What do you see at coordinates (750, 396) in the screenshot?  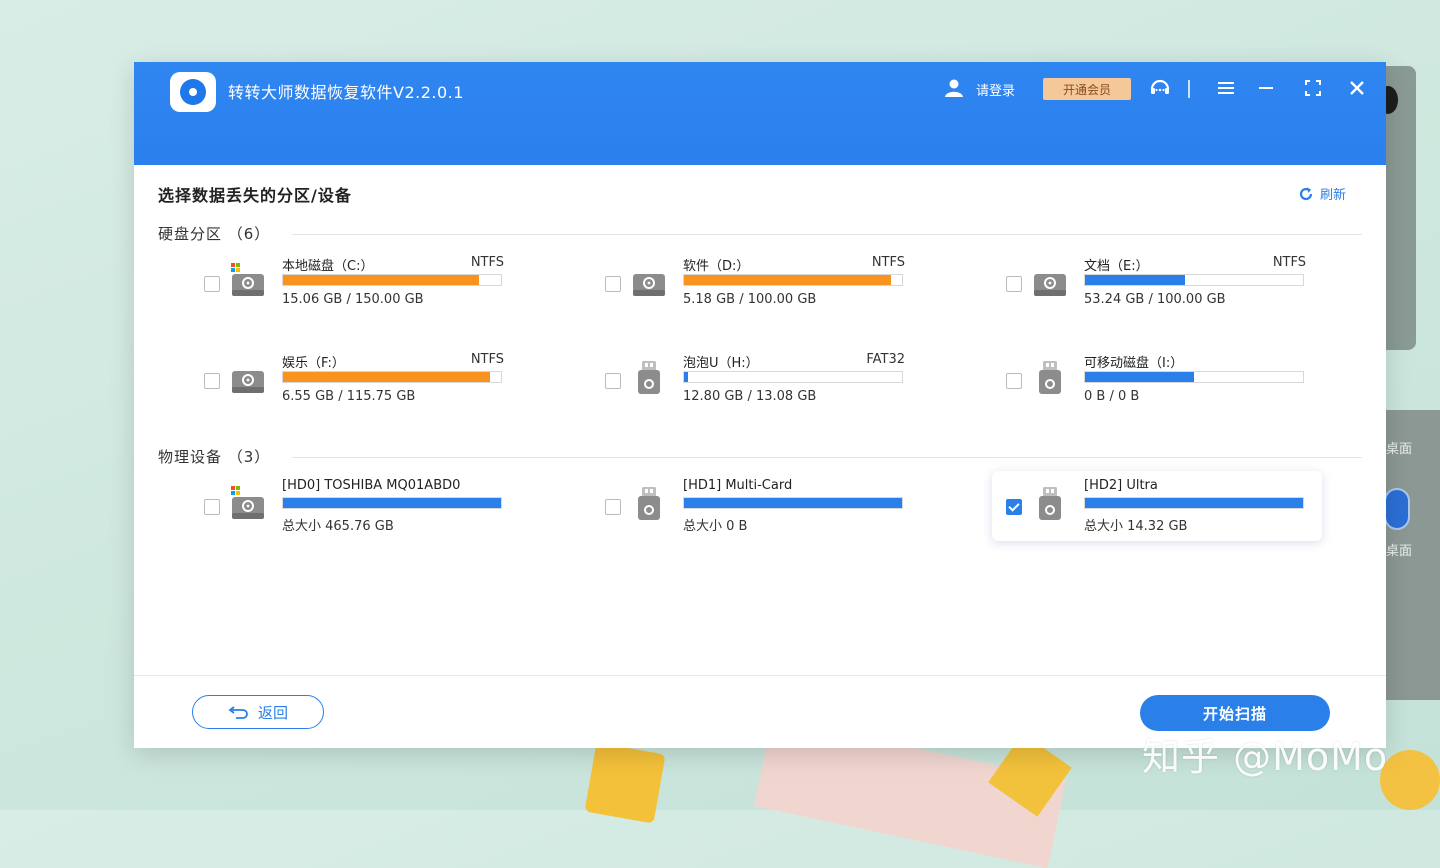 I see `drive-size: 12.80 GB / 13.08 GB` at bounding box center [750, 396].